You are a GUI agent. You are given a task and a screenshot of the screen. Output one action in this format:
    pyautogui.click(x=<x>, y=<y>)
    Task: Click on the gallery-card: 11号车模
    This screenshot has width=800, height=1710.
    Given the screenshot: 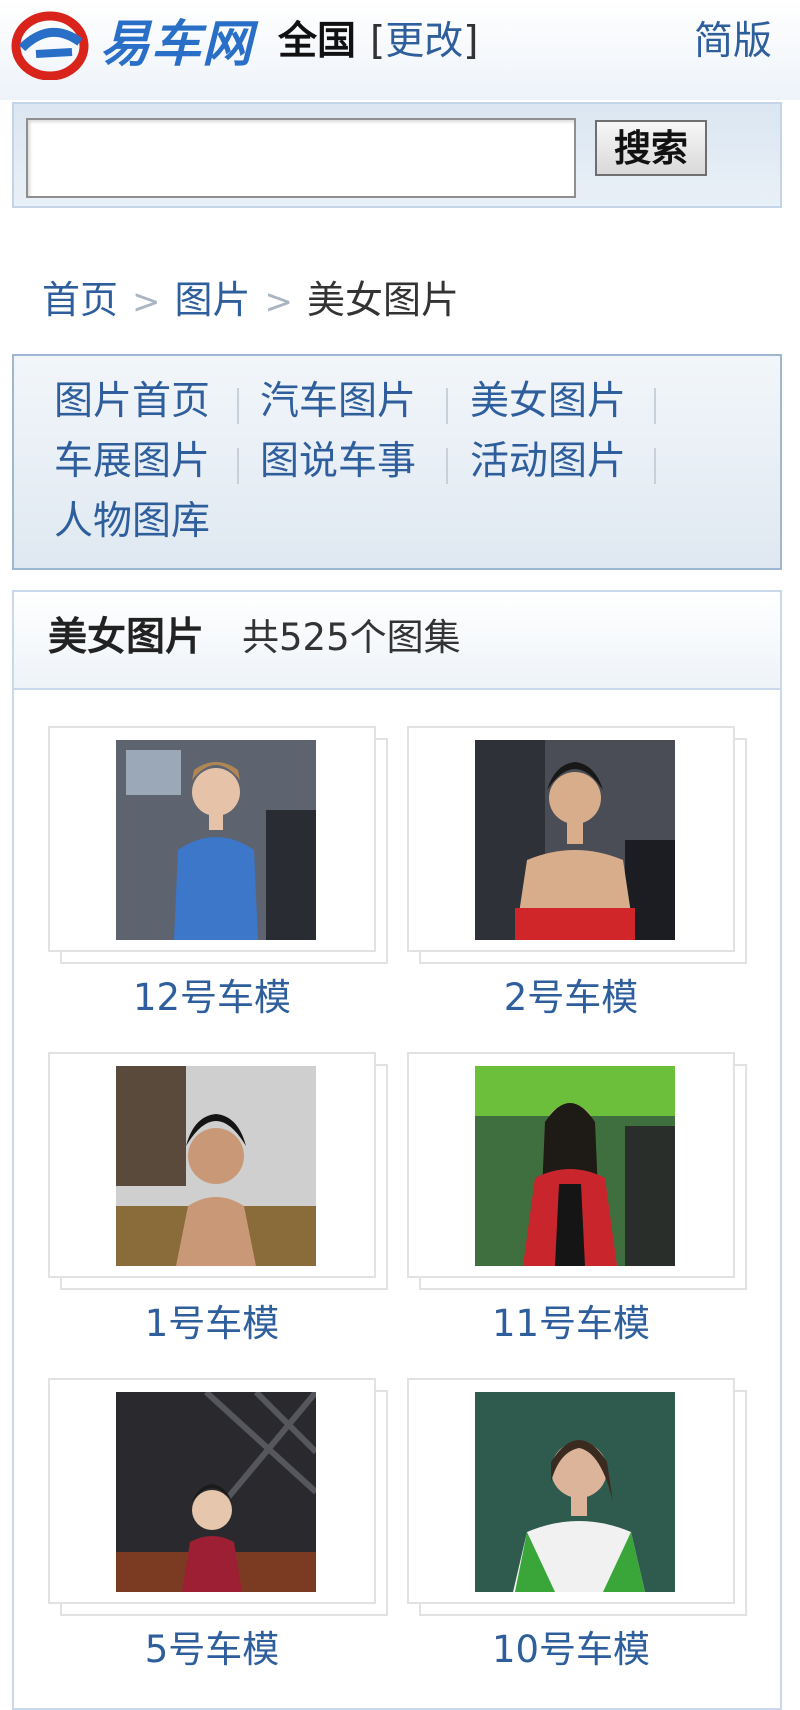 What is the action you would take?
    pyautogui.click(x=577, y=1204)
    